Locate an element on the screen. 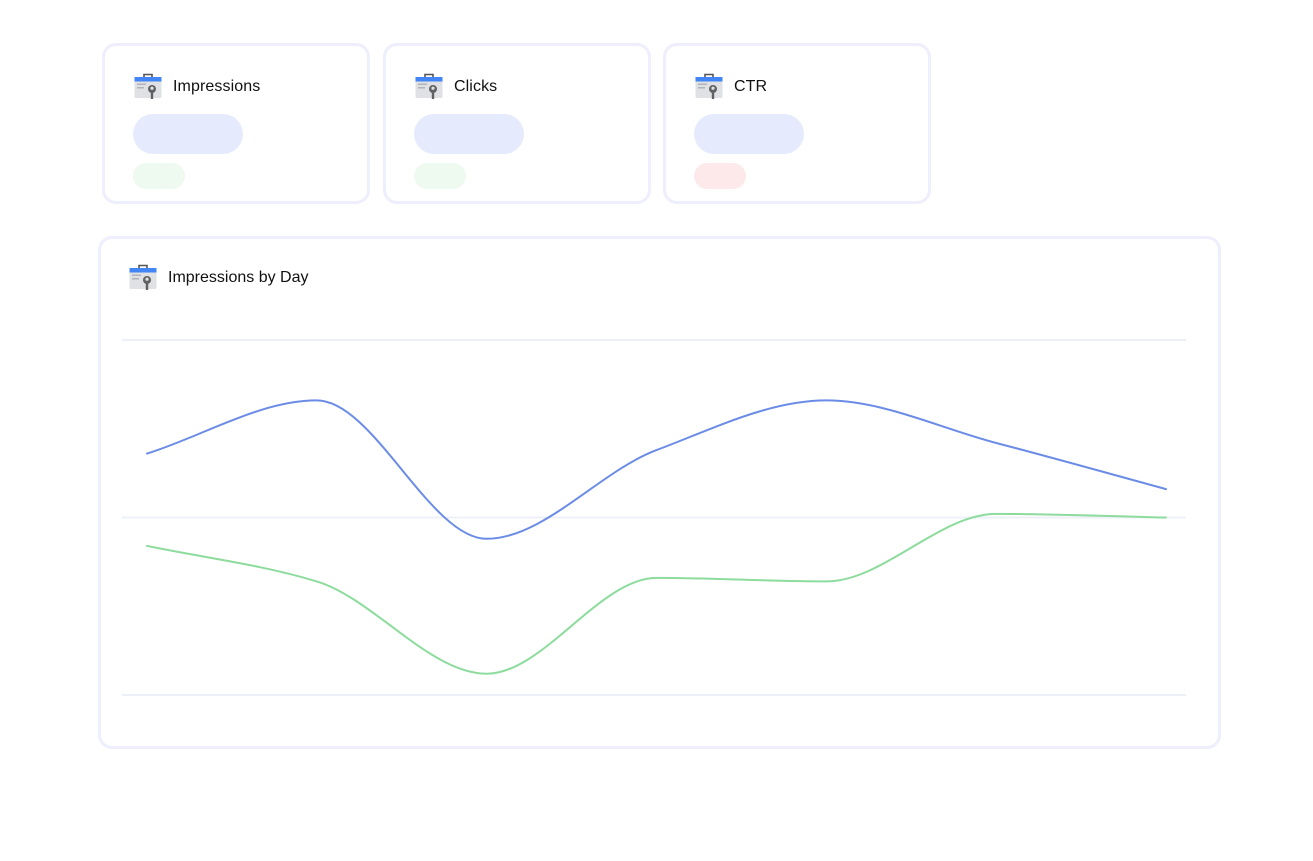 This screenshot has height=861, width=1313. kpi-card-ctr: CTR is located at coordinates (797, 123).